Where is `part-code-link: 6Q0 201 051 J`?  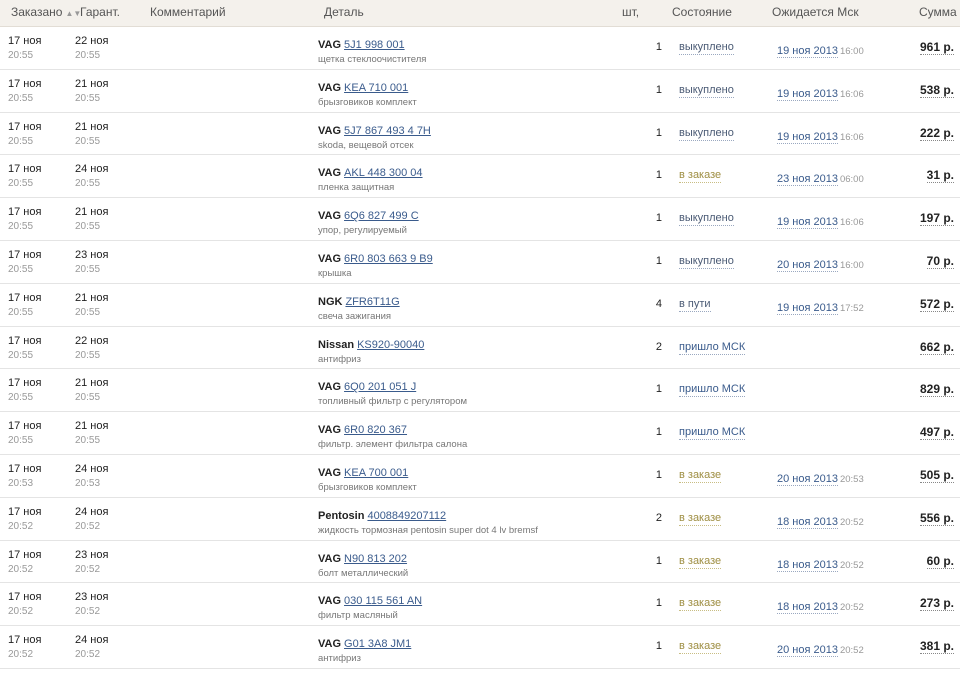 part-code-link: 6Q0 201 051 J is located at coordinates (380, 387).